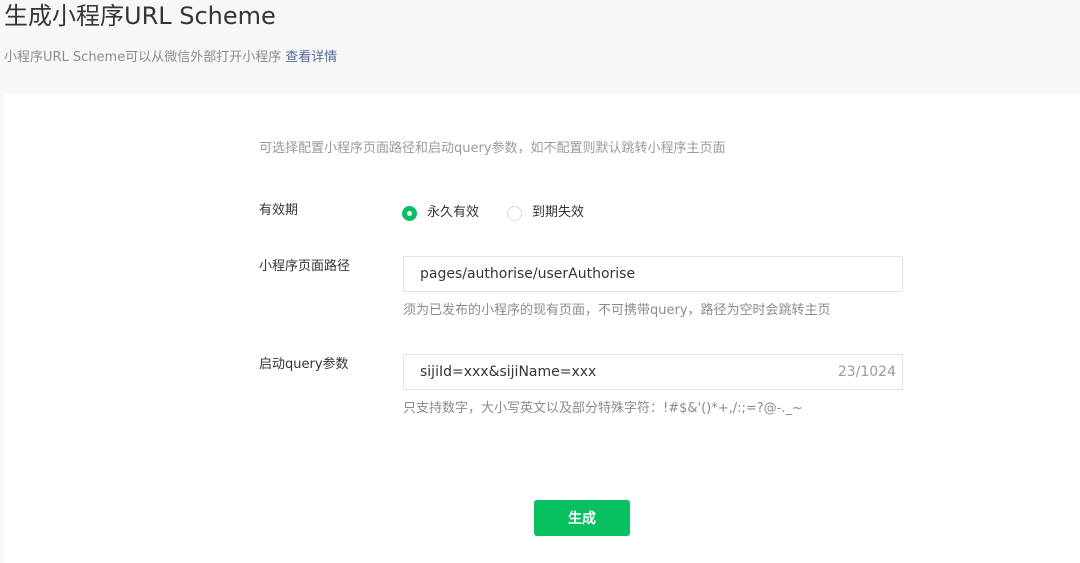 This screenshot has height=563, width=1080. I want to click on page-path-label: 小程序页面路径, so click(305, 266).